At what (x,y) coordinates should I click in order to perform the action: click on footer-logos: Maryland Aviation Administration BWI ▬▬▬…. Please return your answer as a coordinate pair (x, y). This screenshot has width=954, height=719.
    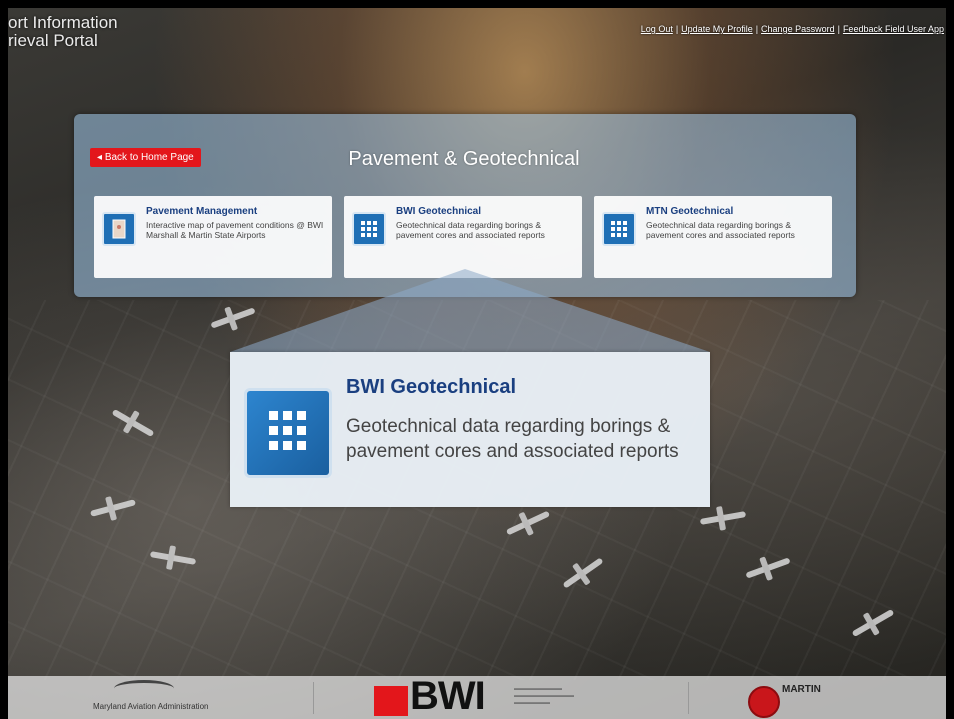
    Looking at the image, I should click on (477, 696).